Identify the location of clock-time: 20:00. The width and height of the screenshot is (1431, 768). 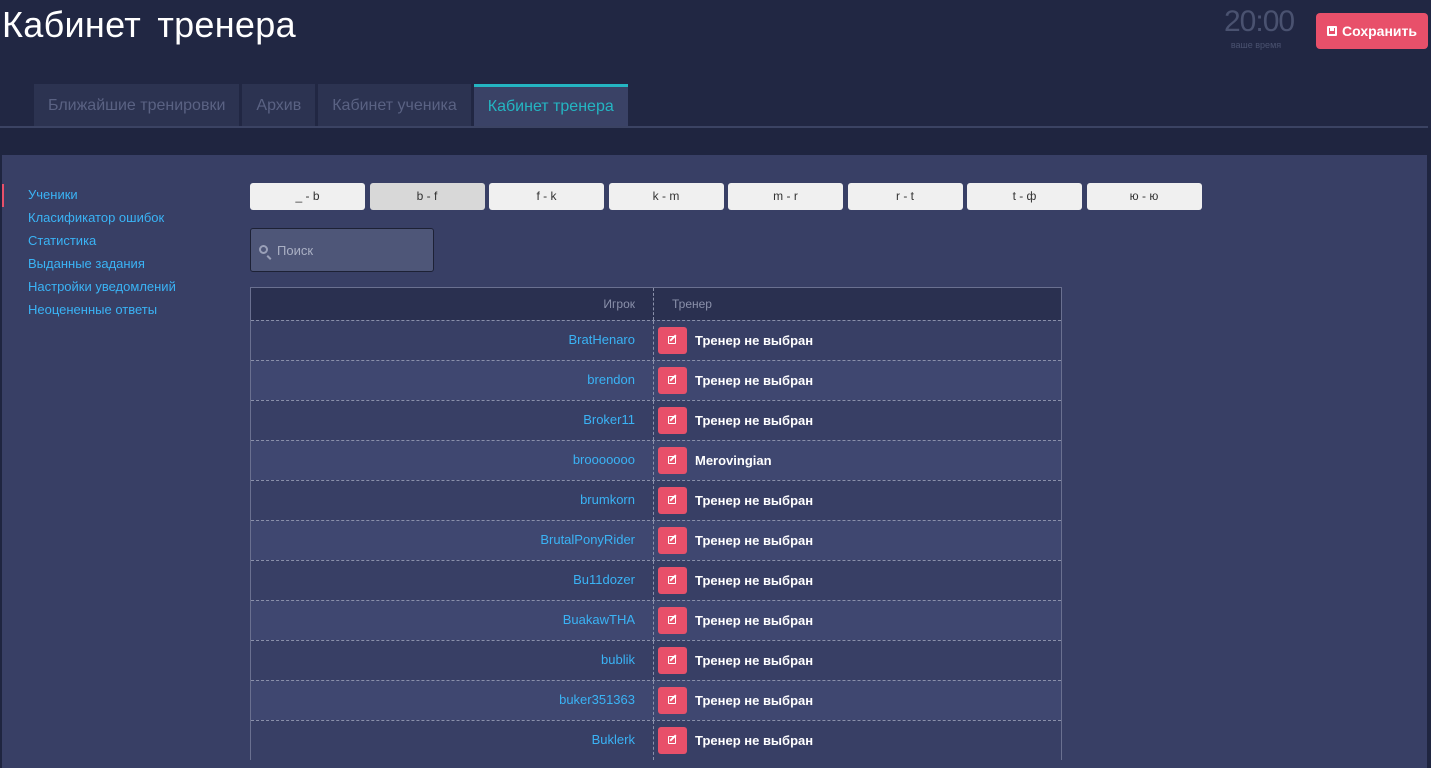
(1259, 21).